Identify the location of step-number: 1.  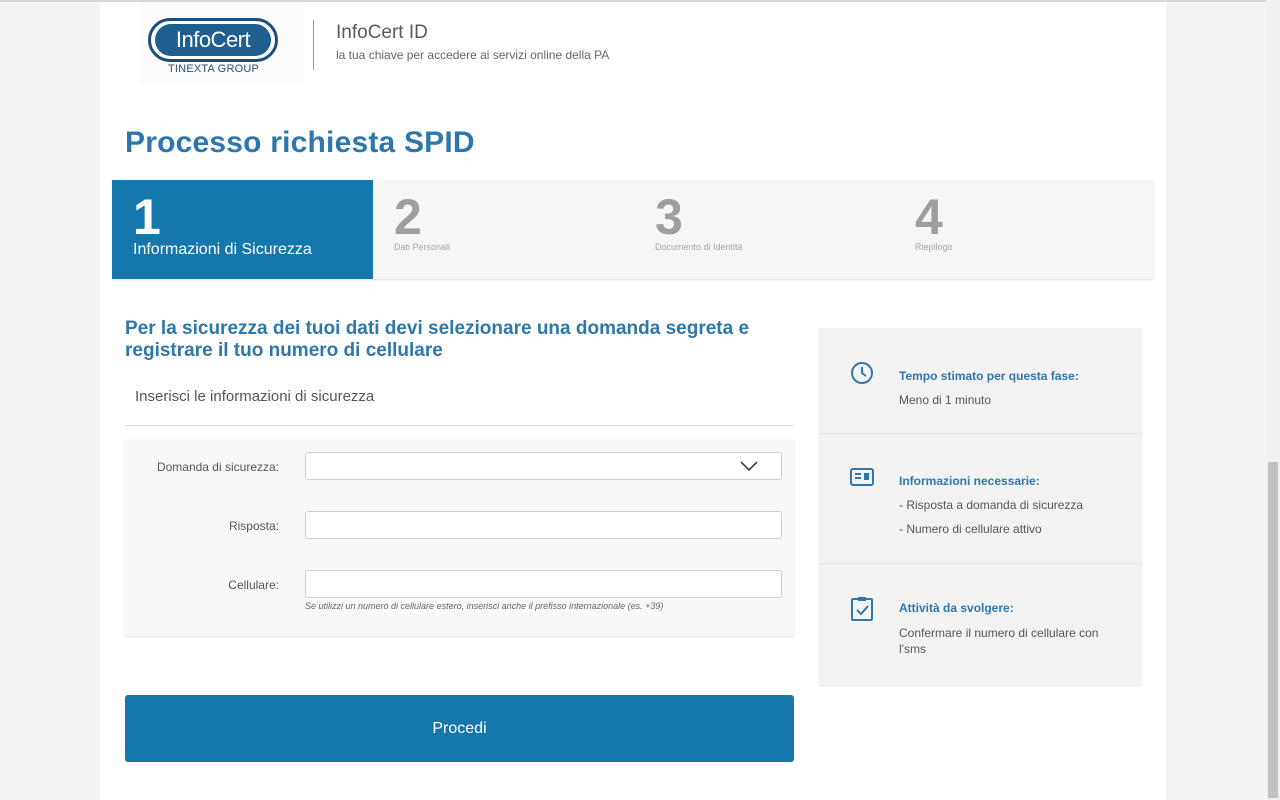
(147, 217).